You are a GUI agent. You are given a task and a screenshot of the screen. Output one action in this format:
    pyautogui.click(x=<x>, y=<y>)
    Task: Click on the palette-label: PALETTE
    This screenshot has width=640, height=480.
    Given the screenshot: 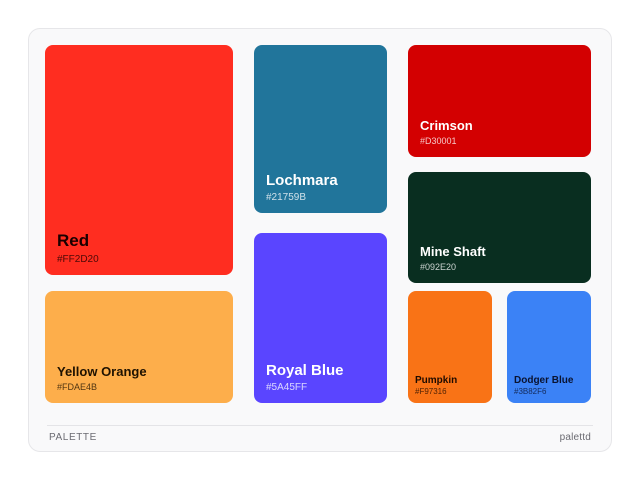 What is the action you would take?
    pyautogui.click(x=73, y=437)
    